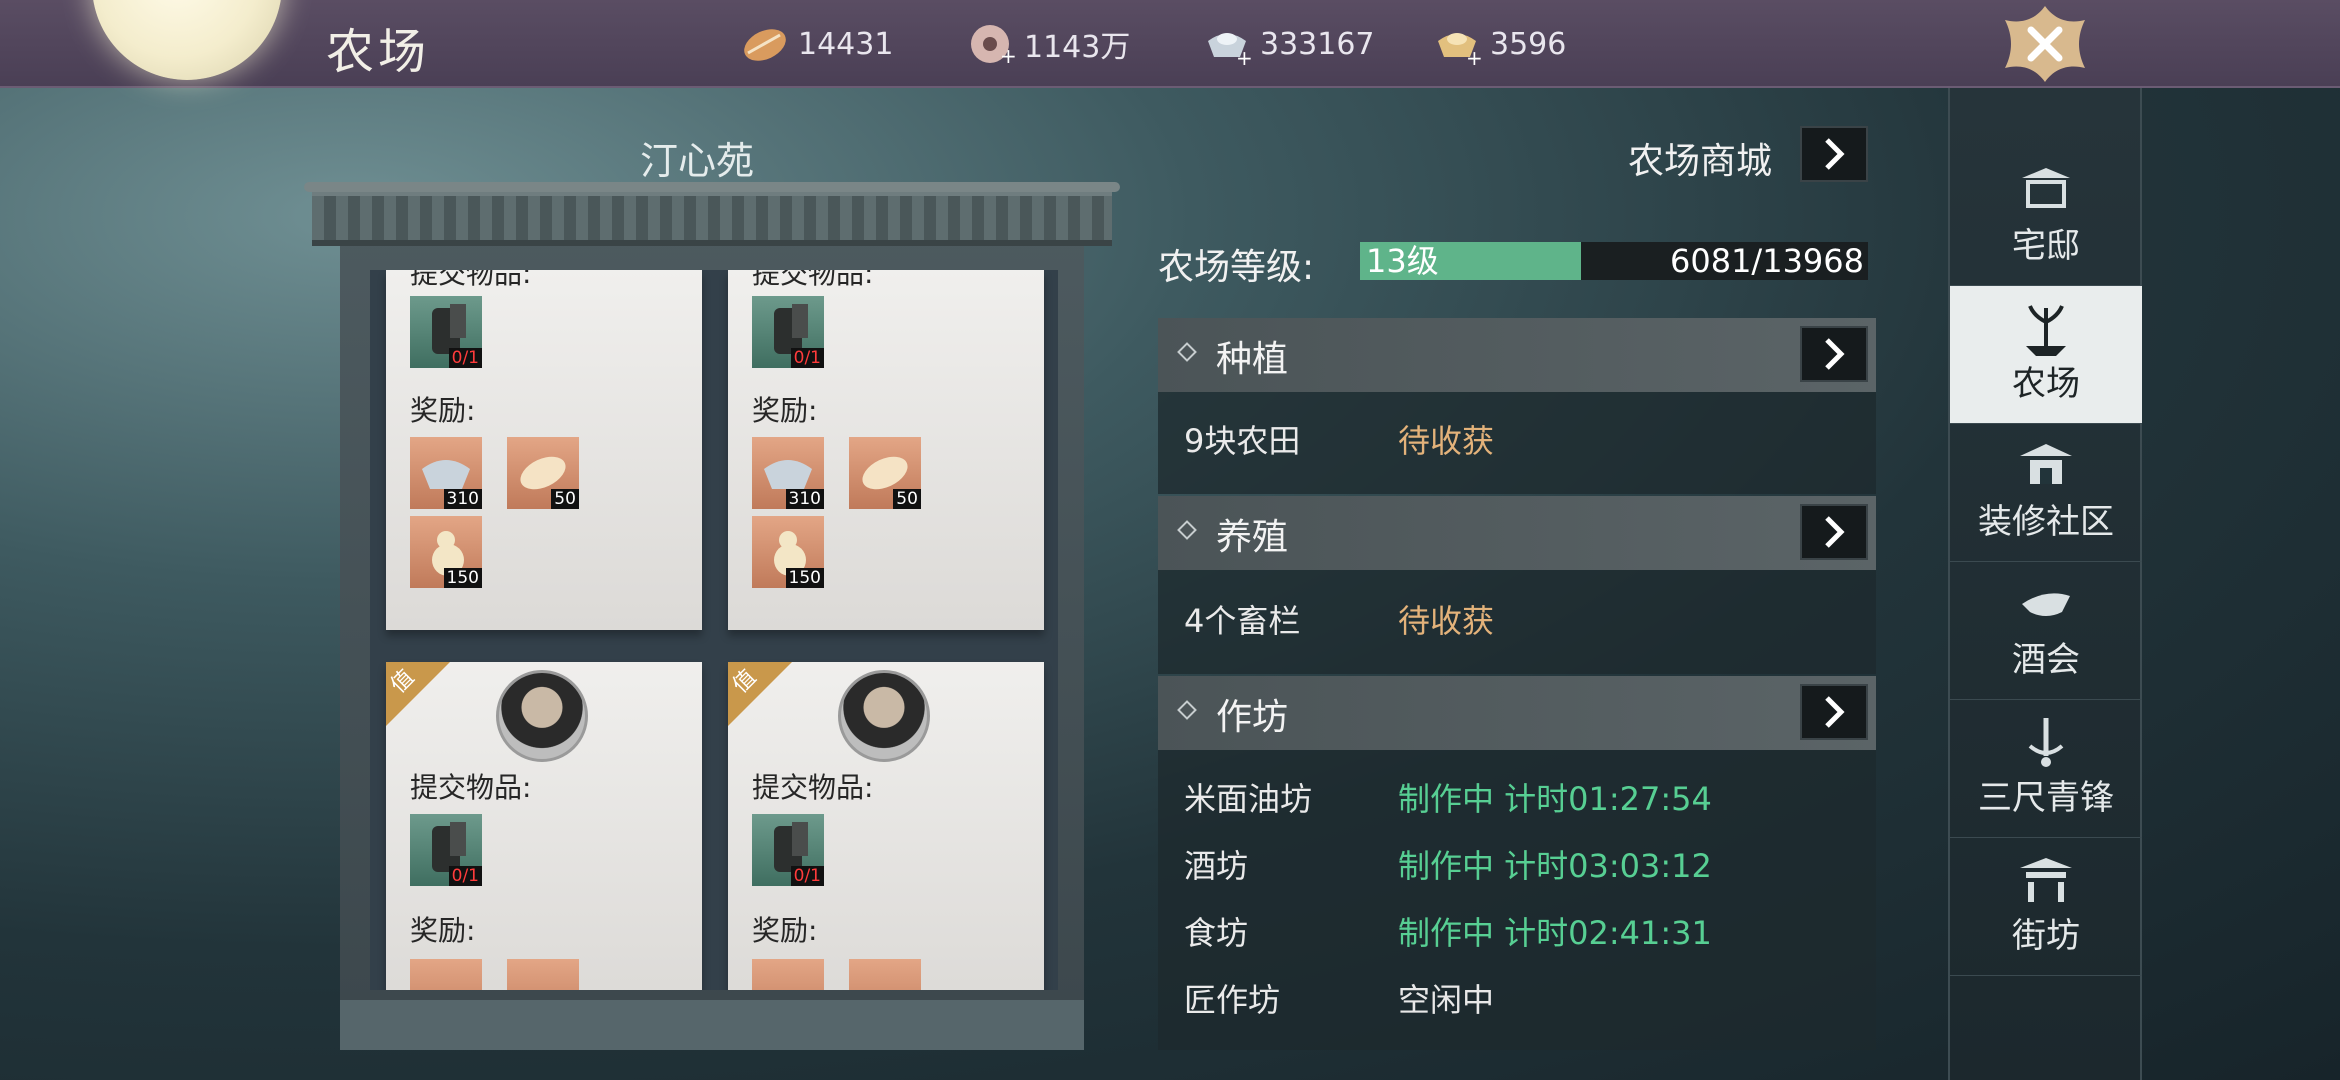 This screenshot has height=1080, width=2340. What do you see at coordinates (1517, 355) in the screenshot?
I see `section-planting: 种植` at bounding box center [1517, 355].